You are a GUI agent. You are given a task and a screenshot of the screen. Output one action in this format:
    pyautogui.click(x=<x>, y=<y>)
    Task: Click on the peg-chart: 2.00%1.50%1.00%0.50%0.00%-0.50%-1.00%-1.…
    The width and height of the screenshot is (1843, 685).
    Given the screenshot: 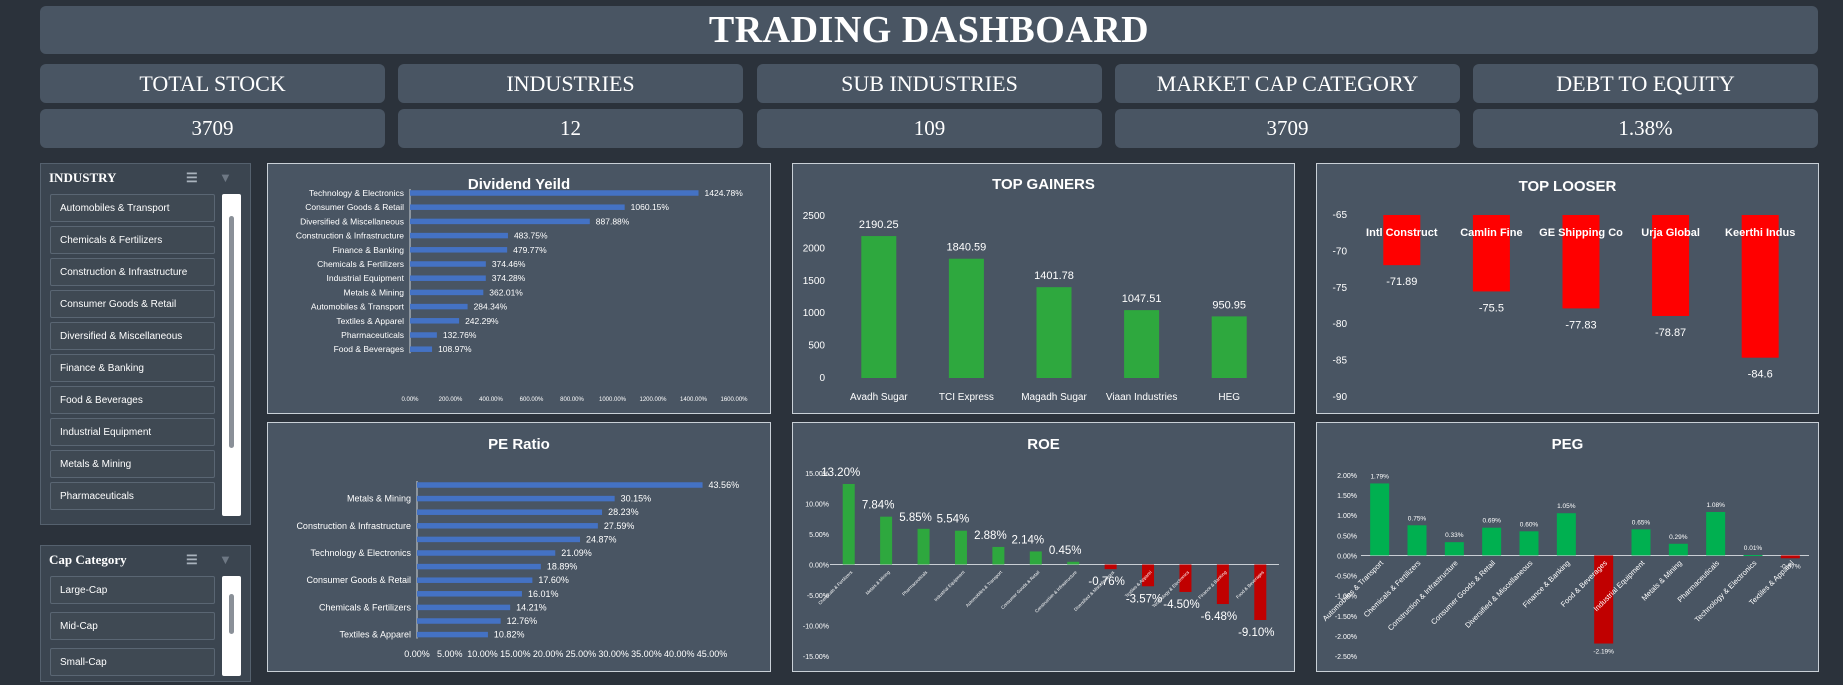 What is the action you would take?
    pyautogui.click(x=1565, y=567)
    